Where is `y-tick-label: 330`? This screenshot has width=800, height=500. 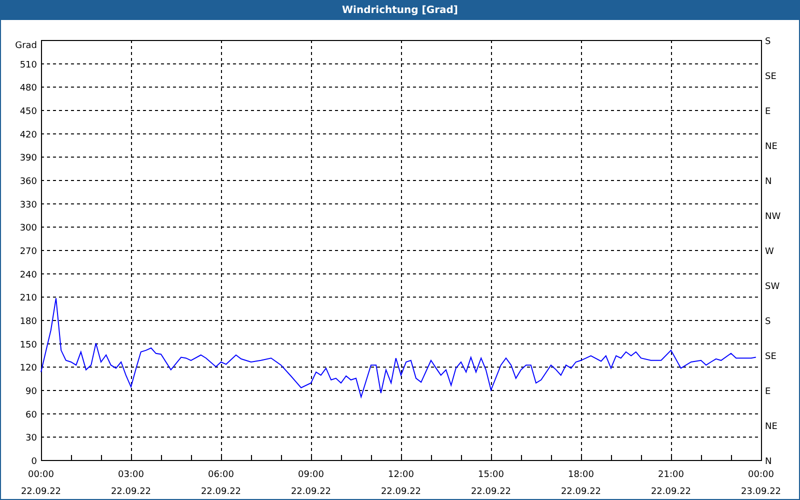 y-tick-label: 330 is located at coordinates (28, 205).